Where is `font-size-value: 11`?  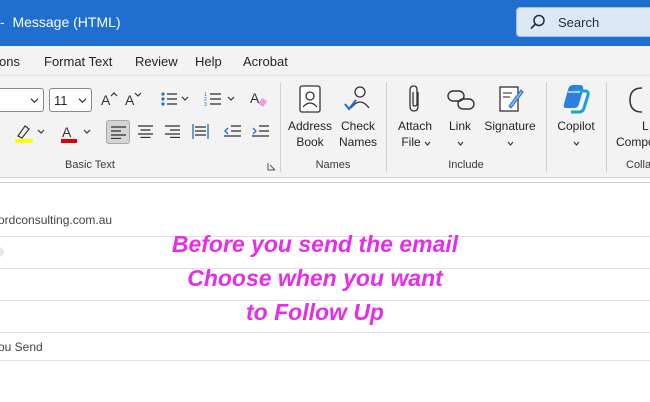
font-size-value: 11 is located at coordinates (61, 100).